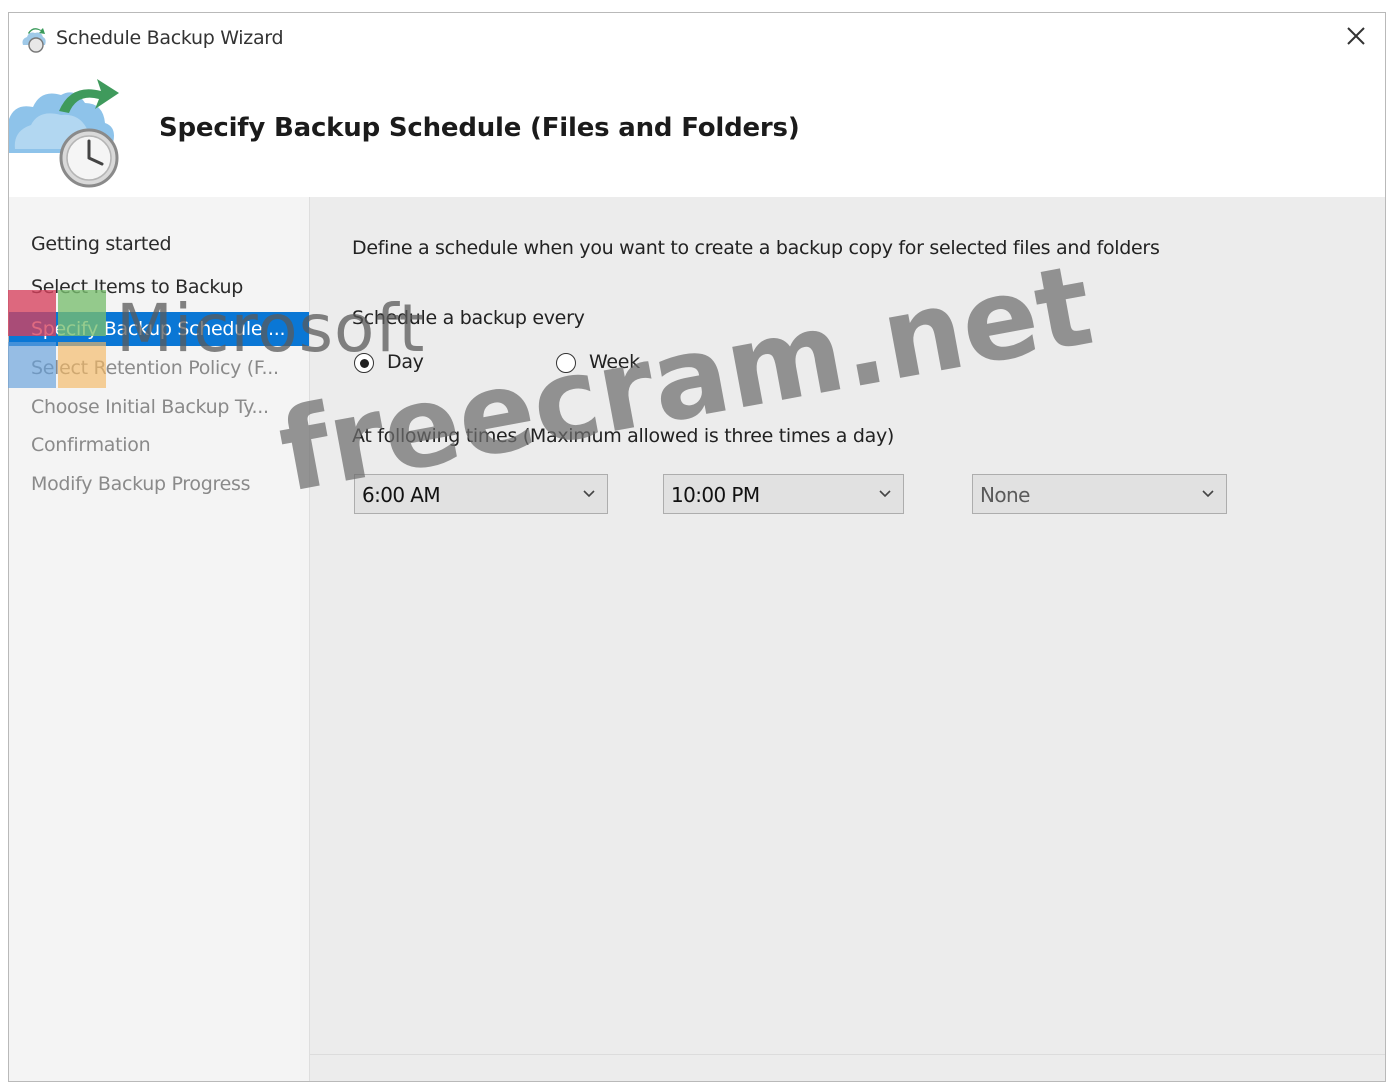  Describe the element at coordinates (783, 494) in the screenshot. I see `time-select-2: 10:00 PM` at that location.